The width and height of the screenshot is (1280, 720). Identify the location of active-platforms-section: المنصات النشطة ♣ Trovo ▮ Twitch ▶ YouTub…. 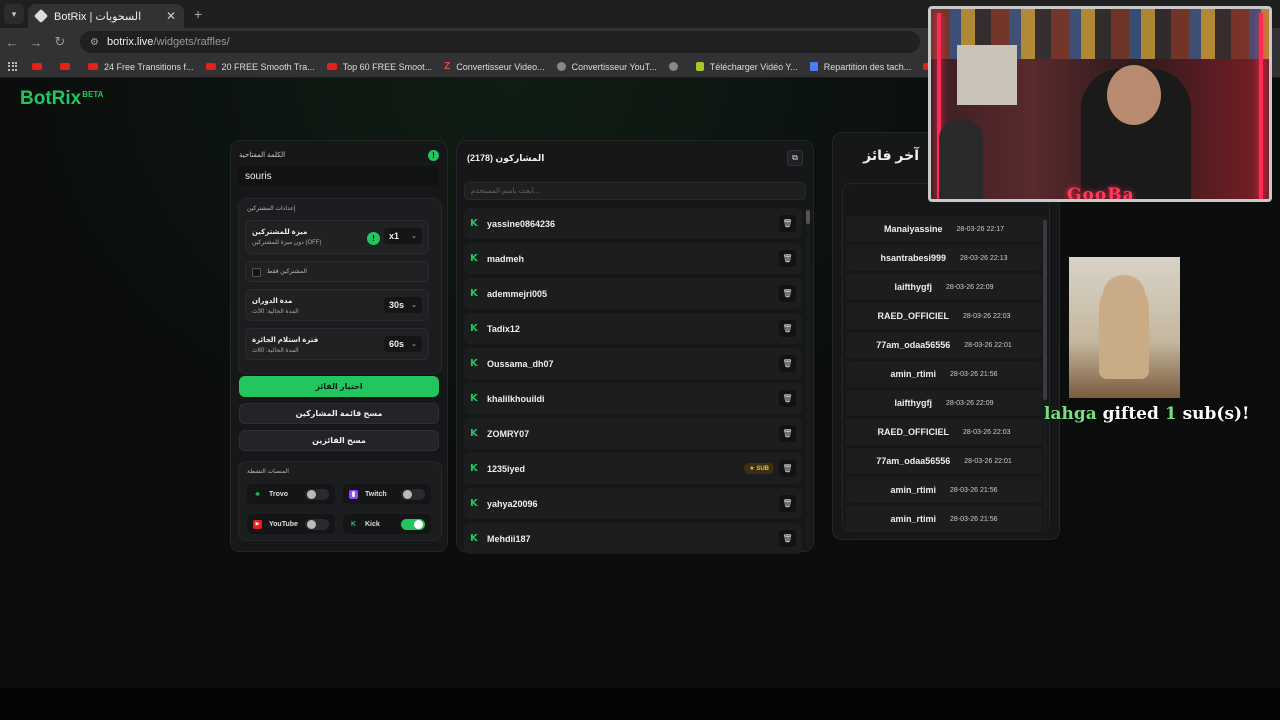
(340, 501).